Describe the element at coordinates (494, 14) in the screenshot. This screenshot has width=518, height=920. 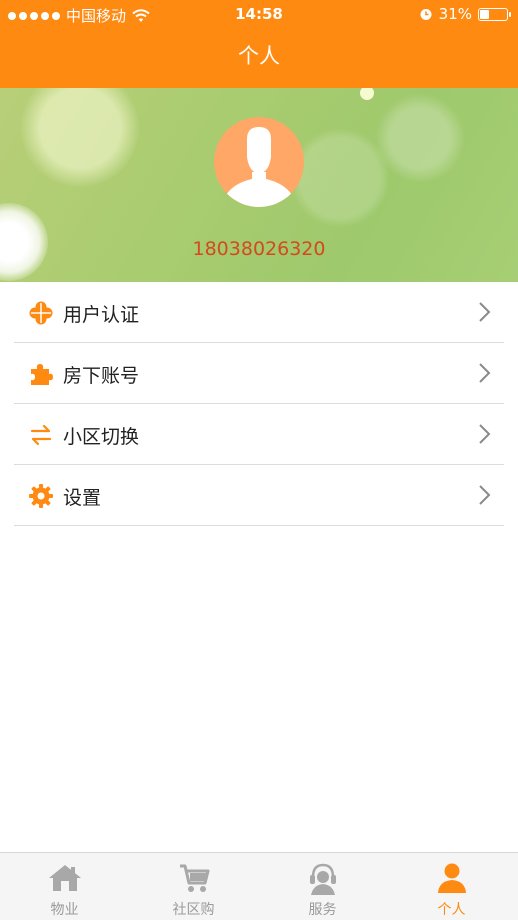
I see `battery-icon` at that location.